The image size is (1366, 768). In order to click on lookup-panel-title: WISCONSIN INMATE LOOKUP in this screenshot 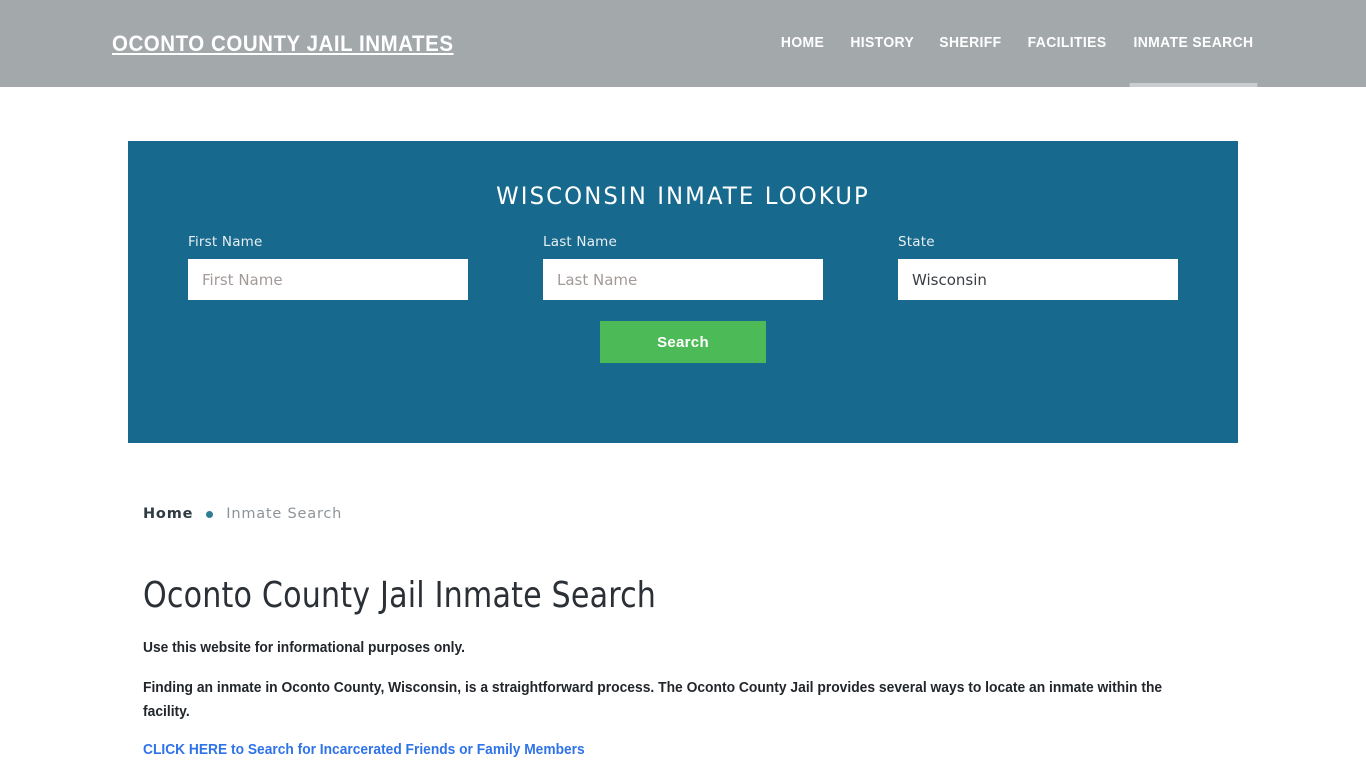, I will do `click(683, 196)`.